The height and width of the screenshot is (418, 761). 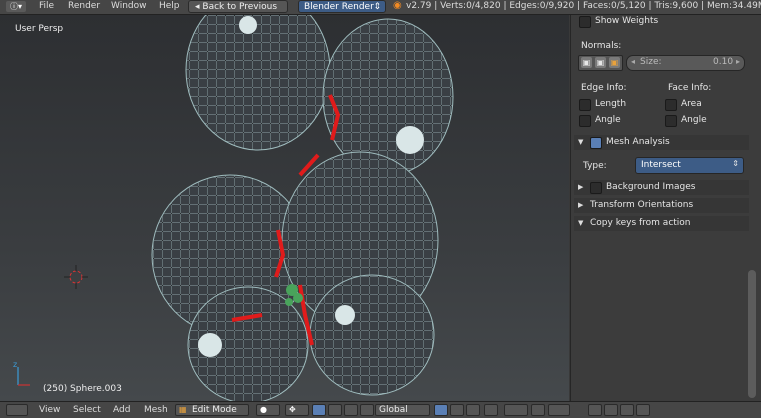 I want to click on camera-icon, so click(x=627, y=410).